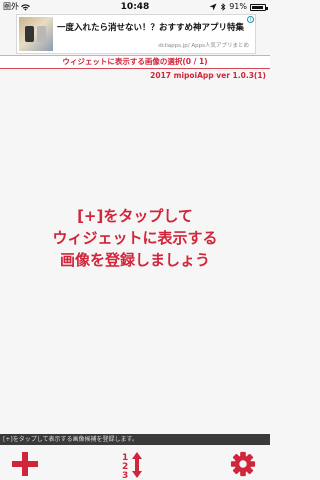  What do you see at coordinates (250, 19) in the screenshot?
I see `ad-info-icon: i` at bounding box center [250, 19].